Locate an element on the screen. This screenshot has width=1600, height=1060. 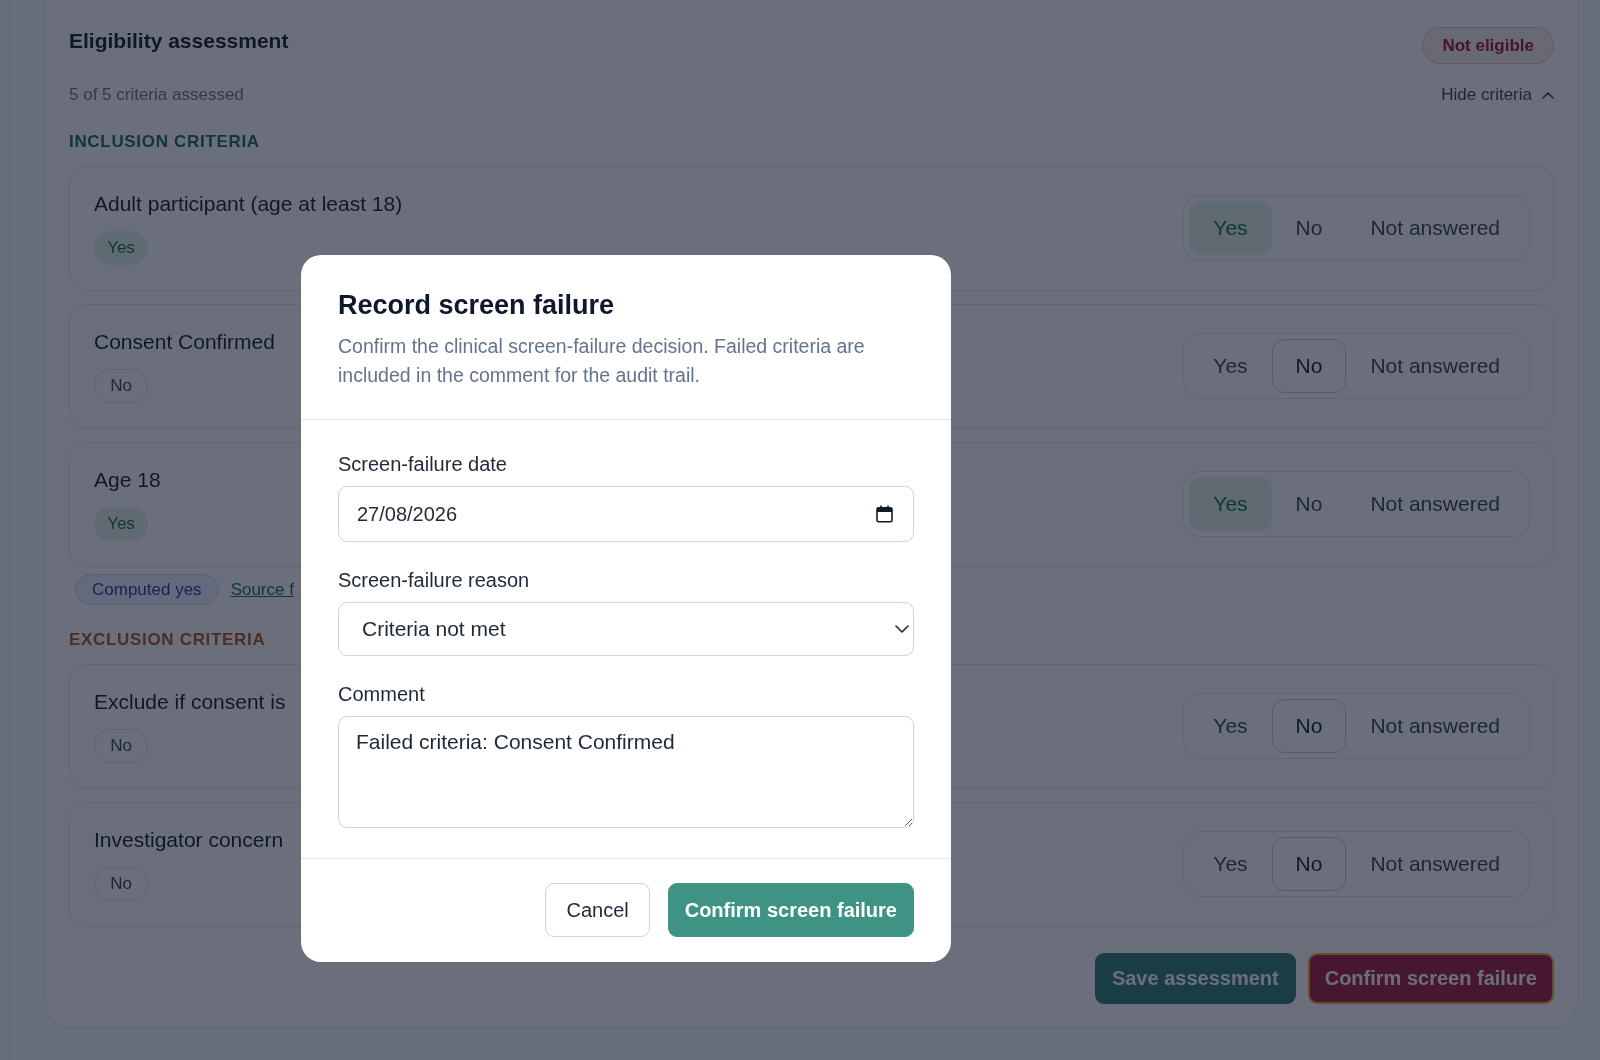
confirm-button: Confirm screen failure is located at coordinates (790, 910).